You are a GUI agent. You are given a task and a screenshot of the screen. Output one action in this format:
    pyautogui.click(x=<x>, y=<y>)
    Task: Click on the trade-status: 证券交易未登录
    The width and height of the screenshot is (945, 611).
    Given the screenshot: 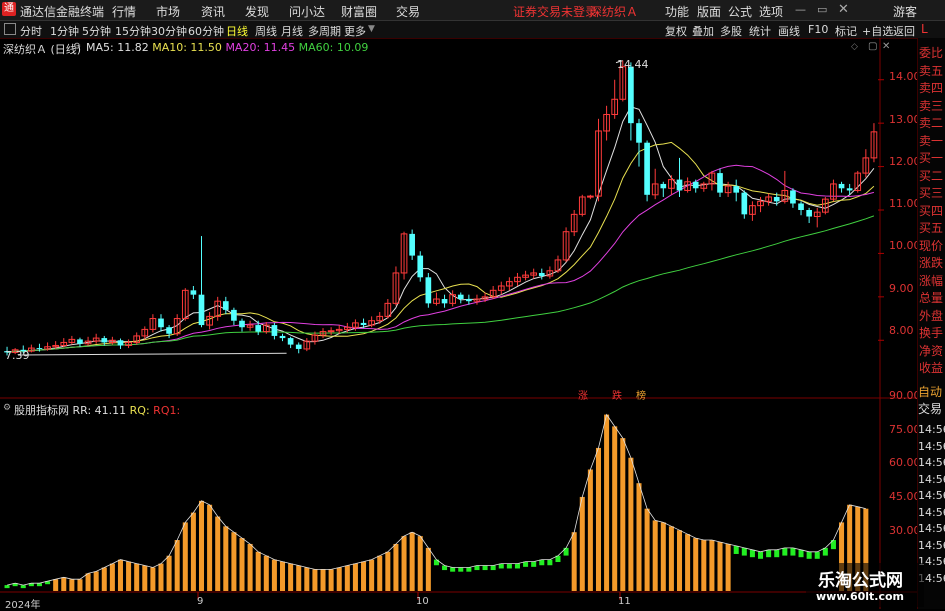 What is the action you would take?
    pyautogui.click(x=555, y=12)
    